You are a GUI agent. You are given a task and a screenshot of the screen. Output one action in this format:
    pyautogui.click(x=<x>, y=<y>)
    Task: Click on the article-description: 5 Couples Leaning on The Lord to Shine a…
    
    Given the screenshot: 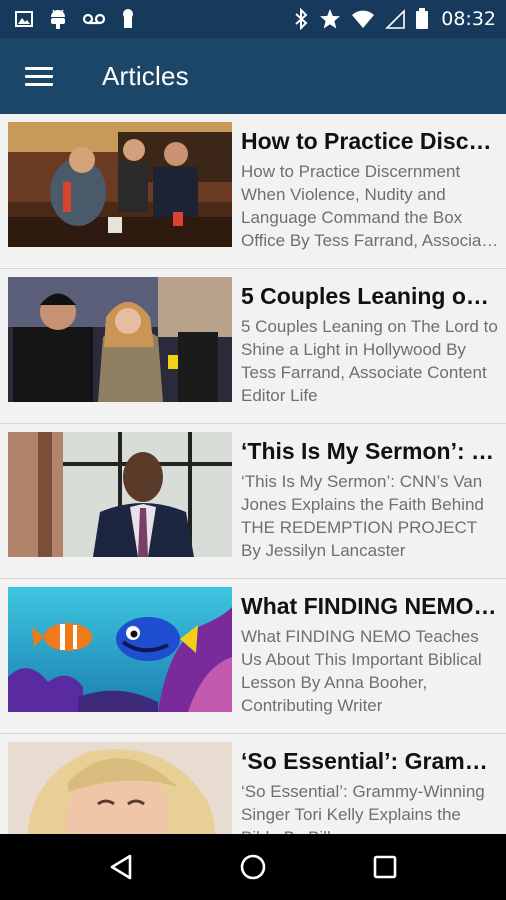 What is the action you would take?
    pyautogui.click(x=369, y=361)
    